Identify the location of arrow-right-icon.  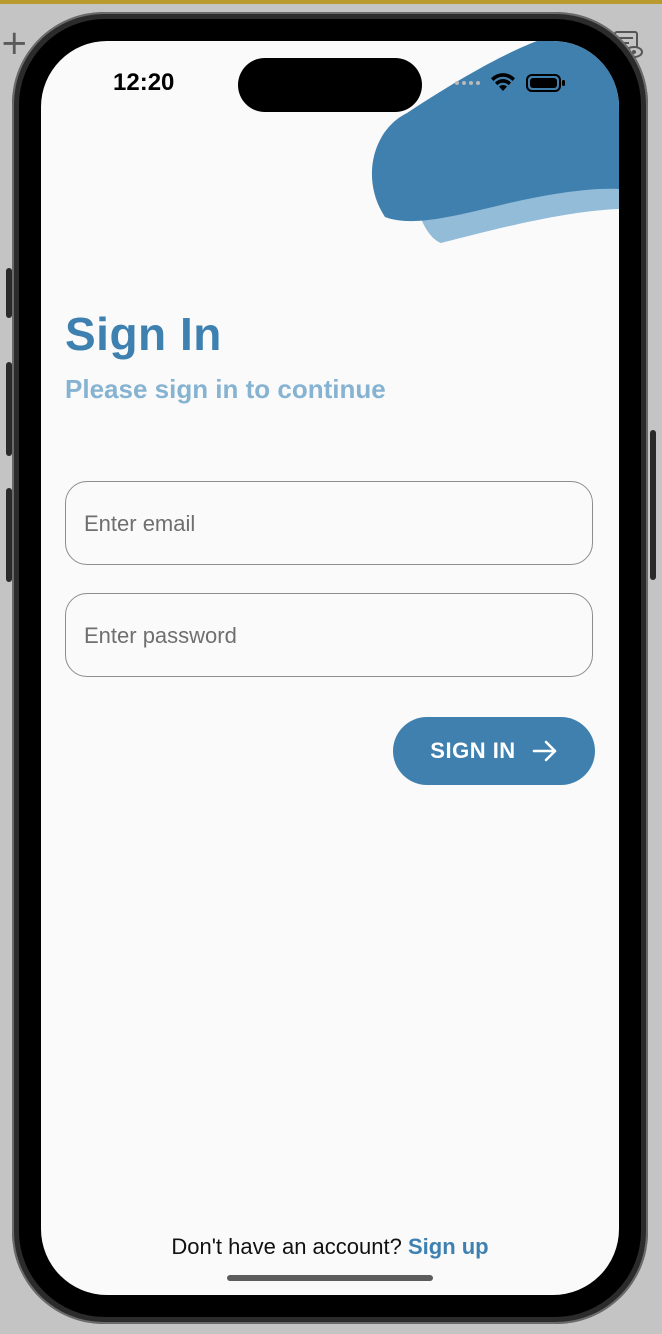
(544, 751).